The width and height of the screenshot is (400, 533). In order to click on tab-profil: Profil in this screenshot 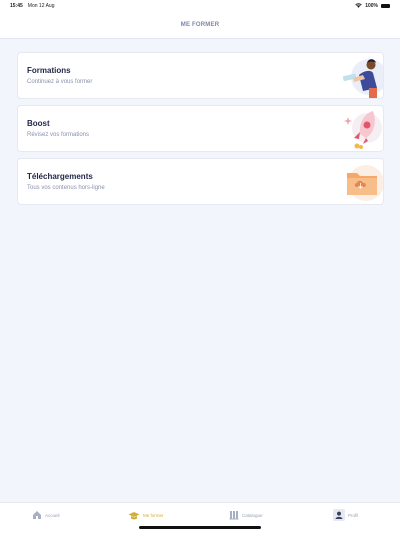, I will do `click(345, 515)`.